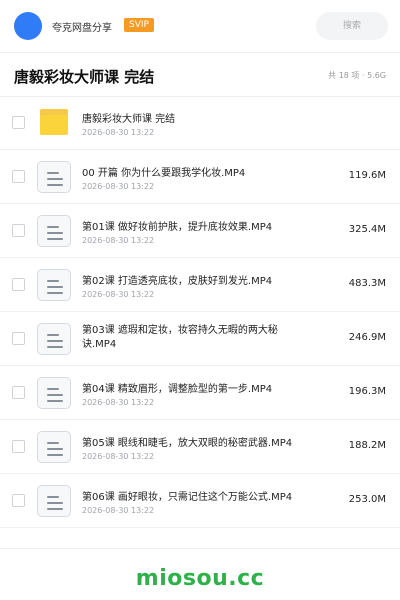 This screenshot has width=400, height=600. What do you see at coordinates (367, 229) in the screenshot?
I see `file-size: 325.4M` at bounding box center [367, 229].